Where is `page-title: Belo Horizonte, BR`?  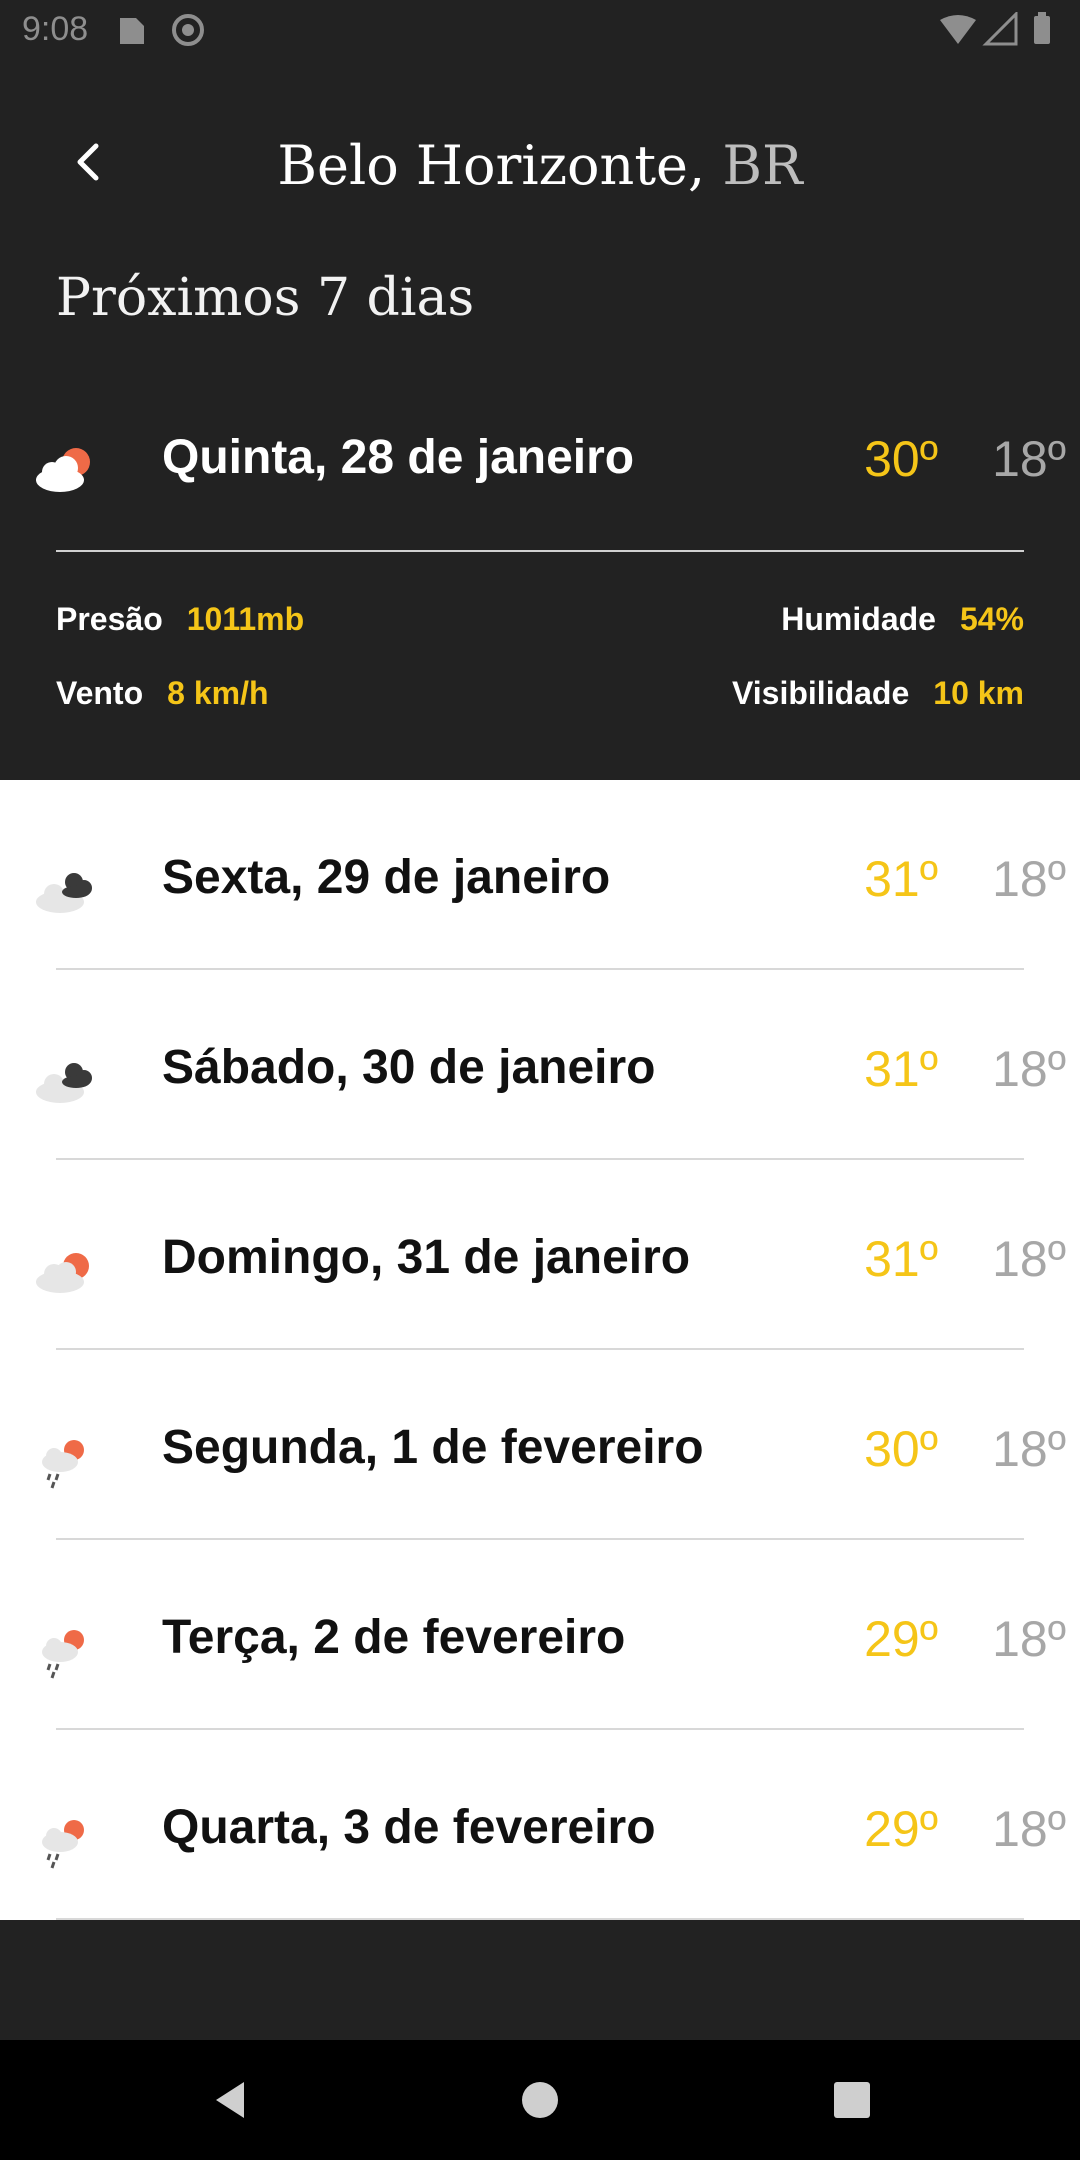
page-title: Belo Horizonte, BR is located at coordinates (540, 165).